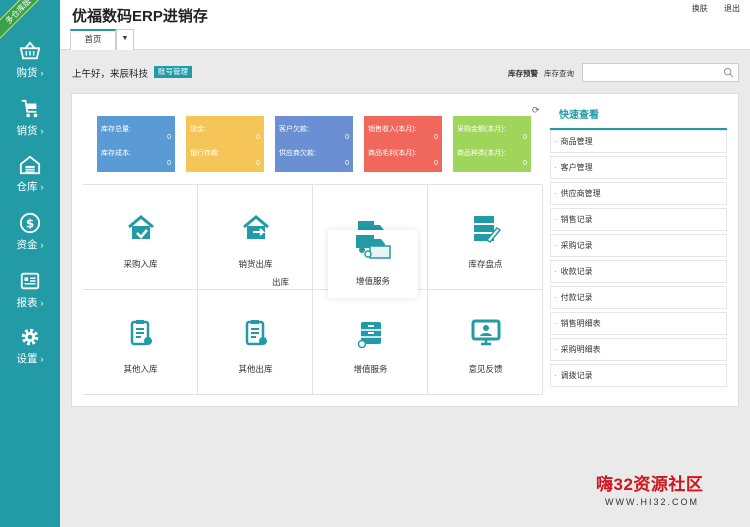 Image resolution: width=750 pixels, height=527 pixels. What do you see at coordinates (728, 72) in the screenshot?
I see `search-icon` at bounding box center [728, 72].